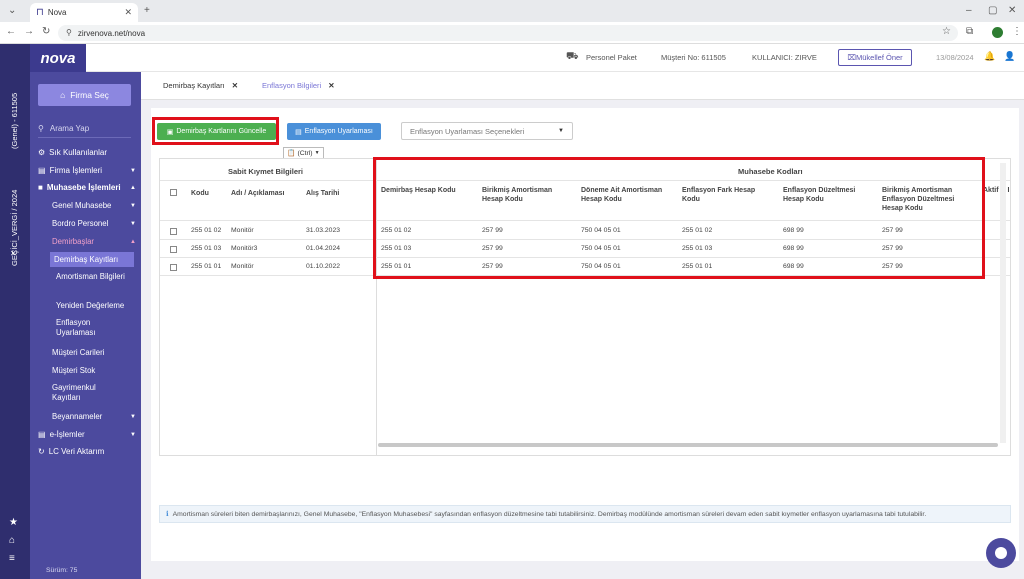 The height and width of the screenshot is (579, 1024). I want to click on browser-tab-title: Nova, so click(57, 12).